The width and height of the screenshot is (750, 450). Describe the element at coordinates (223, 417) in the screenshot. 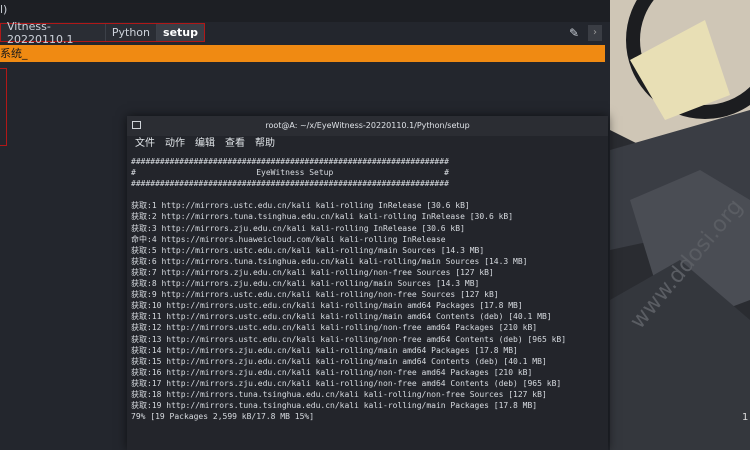

I see `terminal-line: 79% [19 Packages 2,599 kB/17.8 MB 15%]` at that location.